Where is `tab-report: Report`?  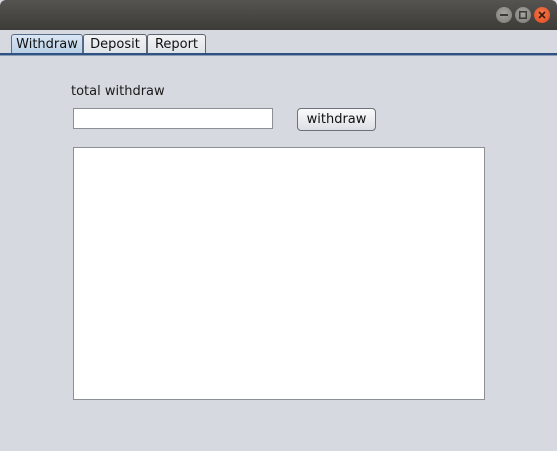
tab-report: Report is located at coordinates (176, 44).